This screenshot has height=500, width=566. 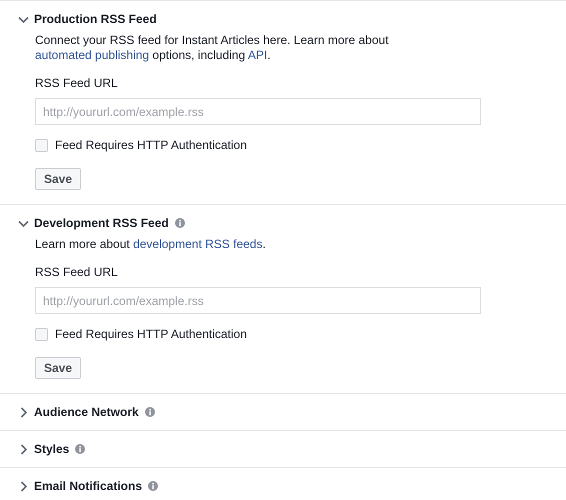 I want to click on link: development RSS feeds, so click(x=197, y=244).